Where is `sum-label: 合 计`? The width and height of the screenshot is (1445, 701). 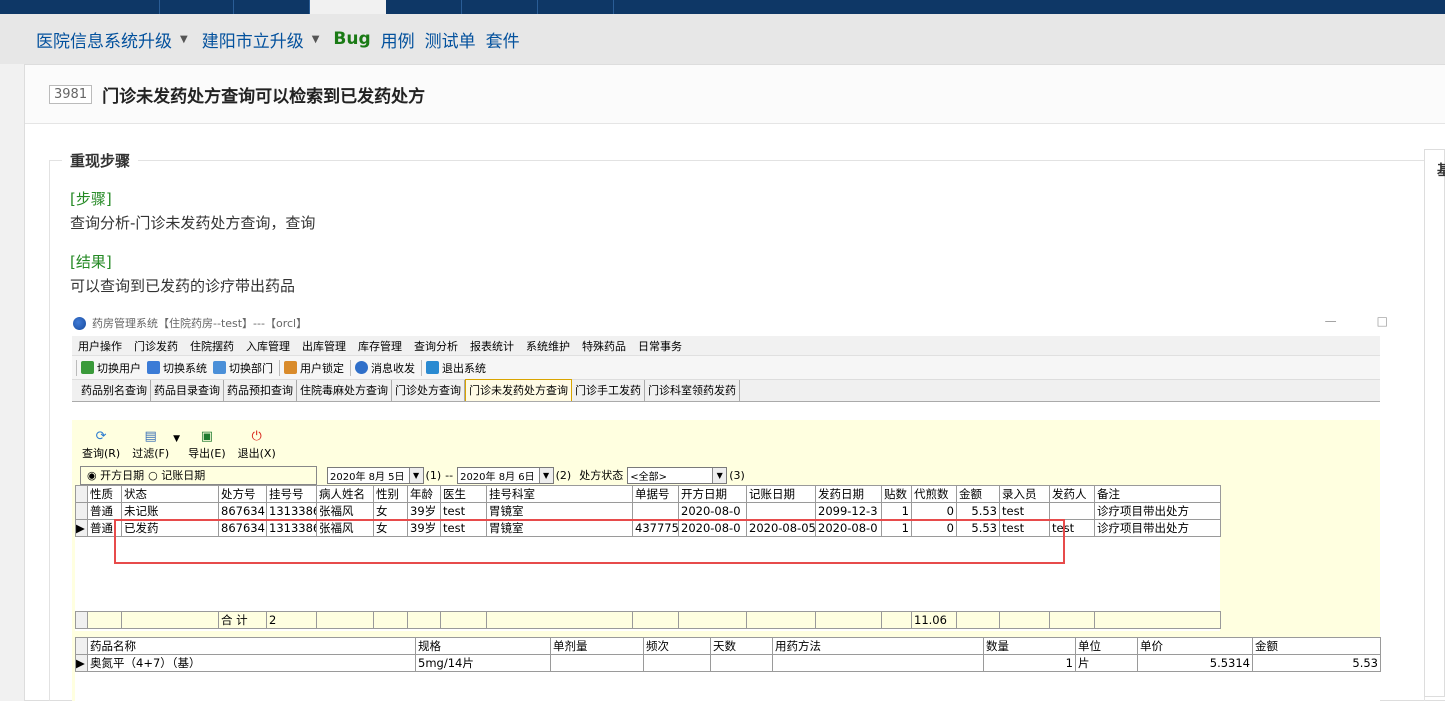
sum-label: 合 计 is located at coordinates (242, 620).